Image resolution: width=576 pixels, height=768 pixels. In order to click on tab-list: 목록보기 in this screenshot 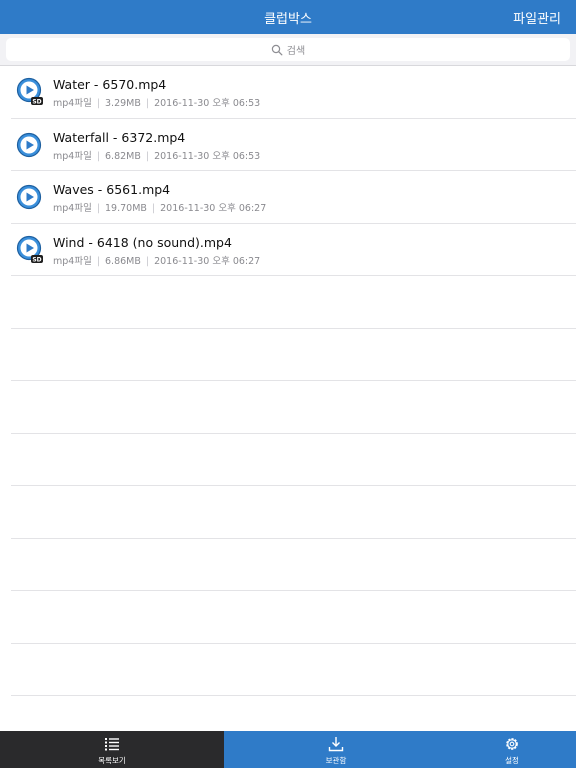, I will do `click(112, 749)`.